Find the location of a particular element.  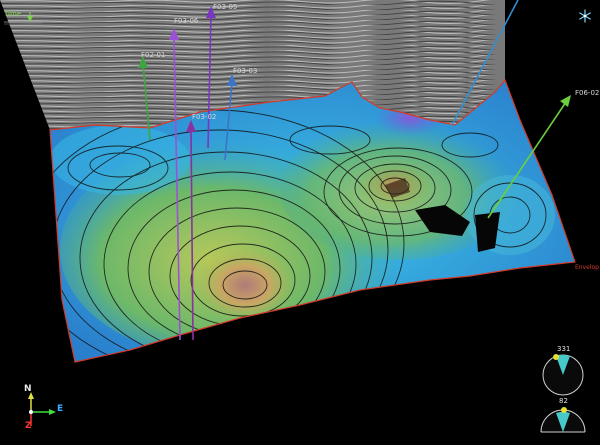

well-label-f03-03: F03-03 is located at coordinates (245, 71).